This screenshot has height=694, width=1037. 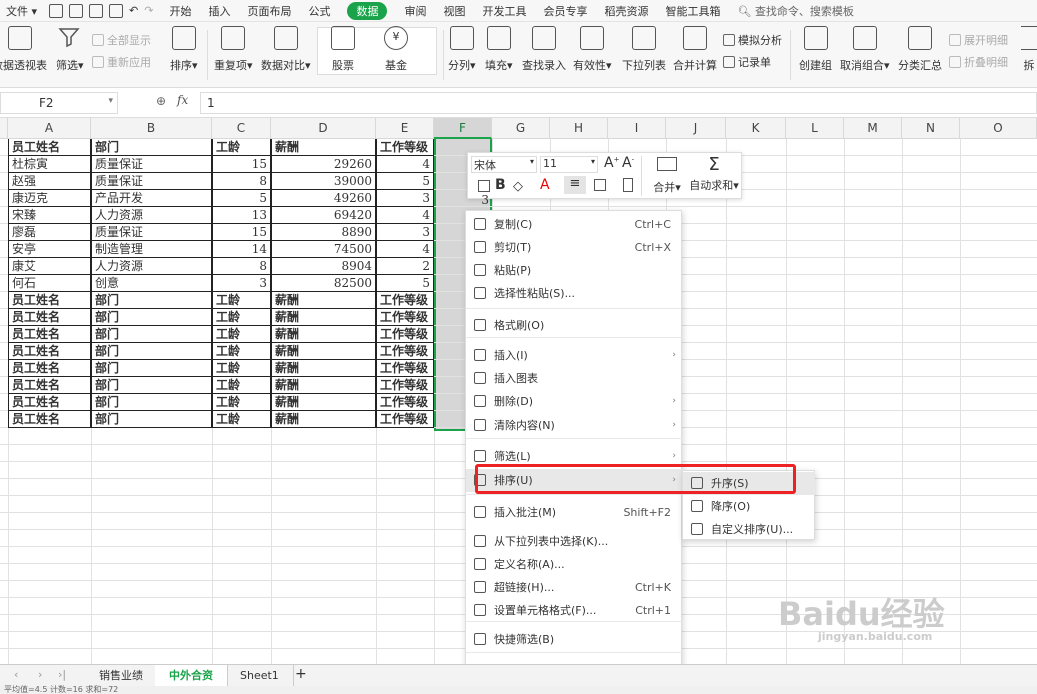 I want to click on menu-item-format-painter: 格式刷(O), so click(x=574, y=325).